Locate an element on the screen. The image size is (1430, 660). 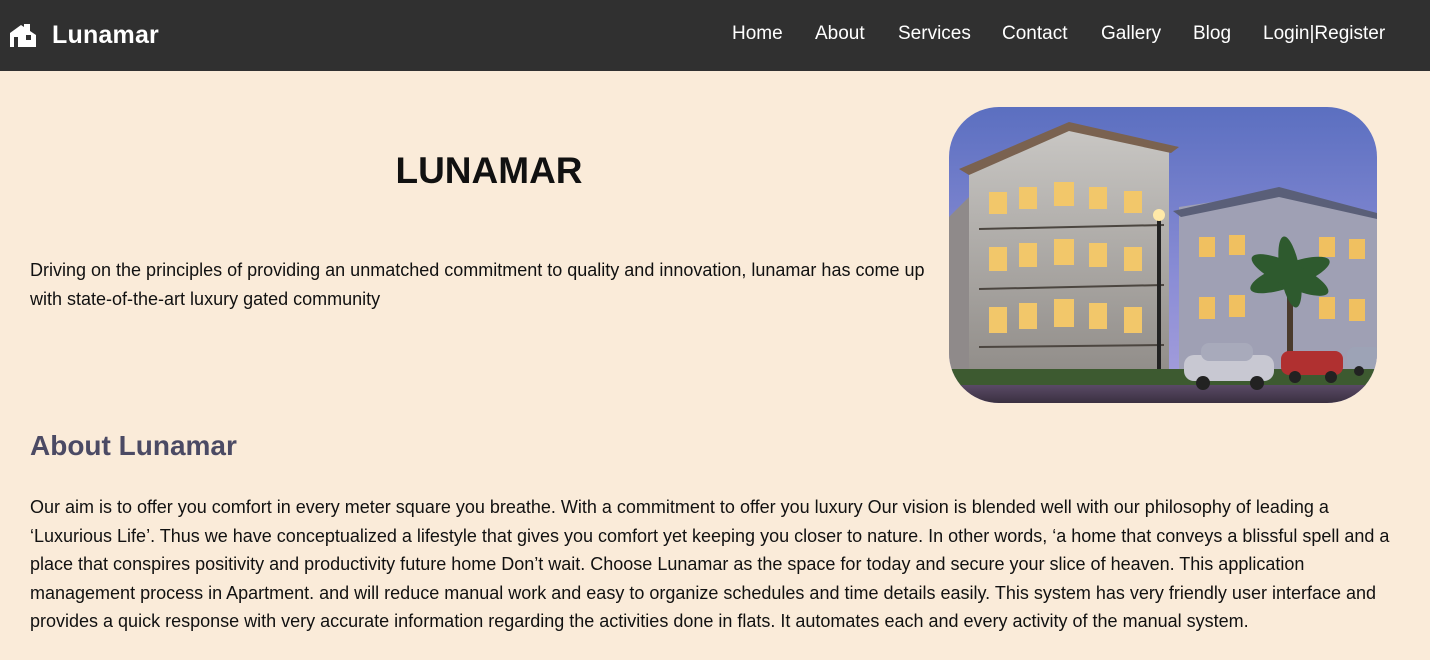
nav-home-link: Home is located at coordinates (757, 34).